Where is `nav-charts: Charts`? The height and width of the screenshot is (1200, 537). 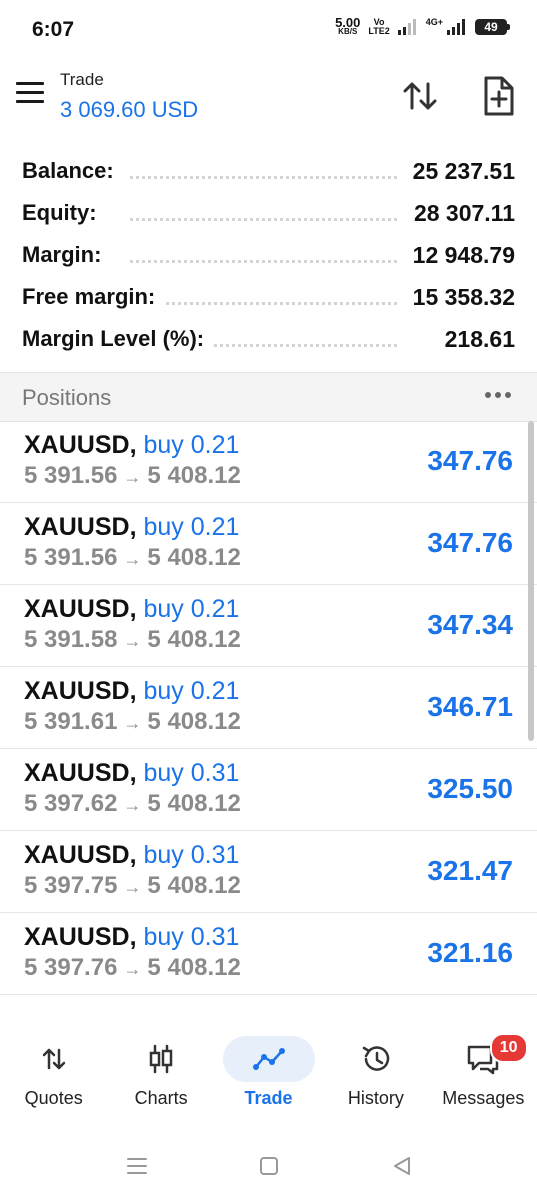 nav-charts: Charts is located at coordinates (160, 1073).